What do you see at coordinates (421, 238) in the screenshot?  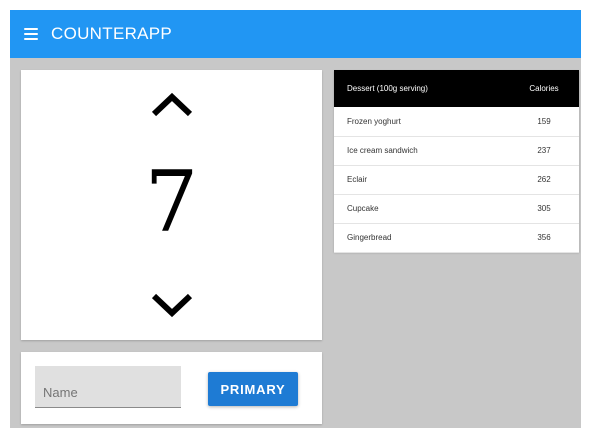 I see `dessert-cell: Gingerbread` at bounding box center [421, 238].